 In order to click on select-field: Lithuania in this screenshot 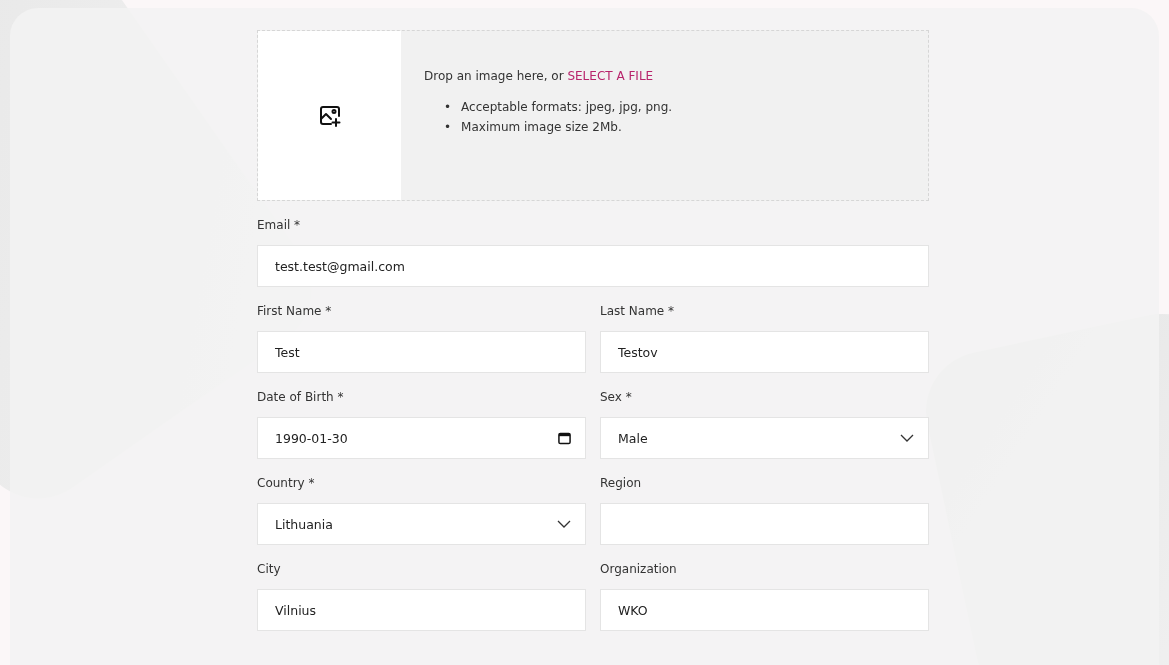, I will do `click(421, 524)`.